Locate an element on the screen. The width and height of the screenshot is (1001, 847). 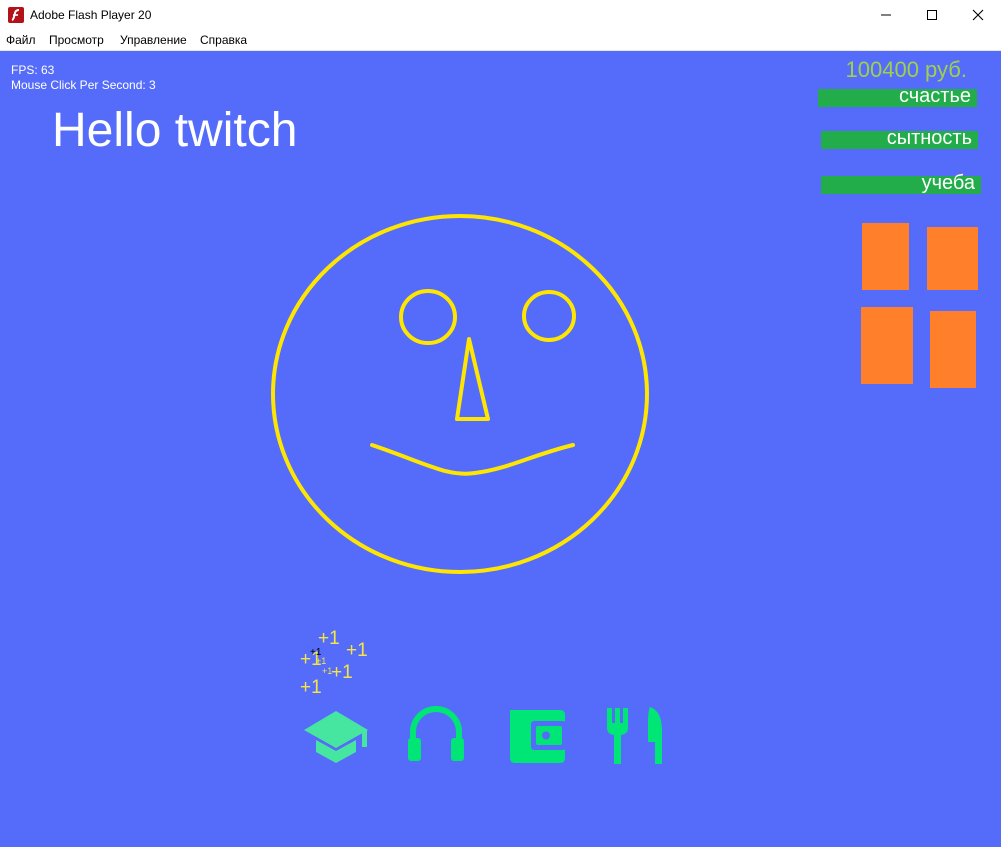
menu-bar: Файл Просмотр Управление Справка is located at coordinates (500, 40).